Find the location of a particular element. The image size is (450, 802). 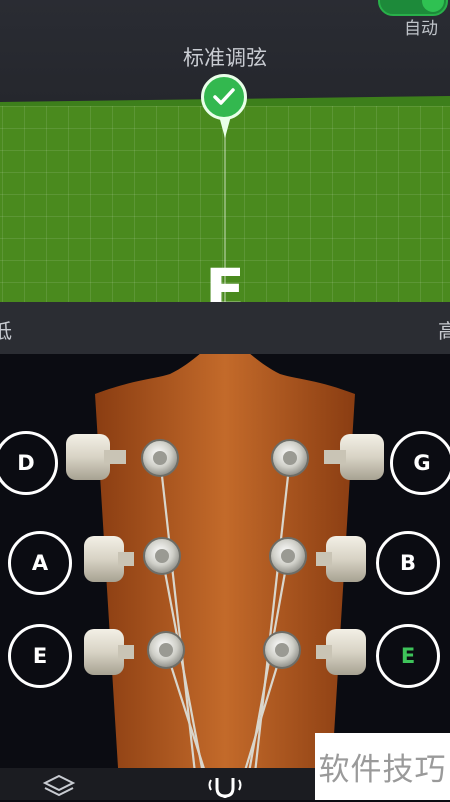

tuning-mode-title: 标准调弦 is located at coordinates (225, 57).